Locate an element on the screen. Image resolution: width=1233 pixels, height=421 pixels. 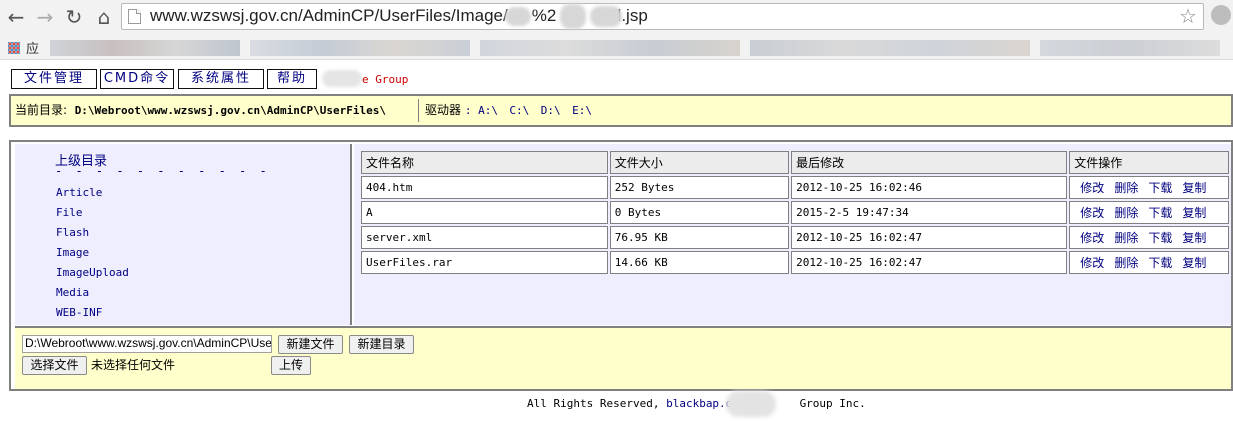
menu-cmd: CMD命令 is located at coordinates (137, 79).